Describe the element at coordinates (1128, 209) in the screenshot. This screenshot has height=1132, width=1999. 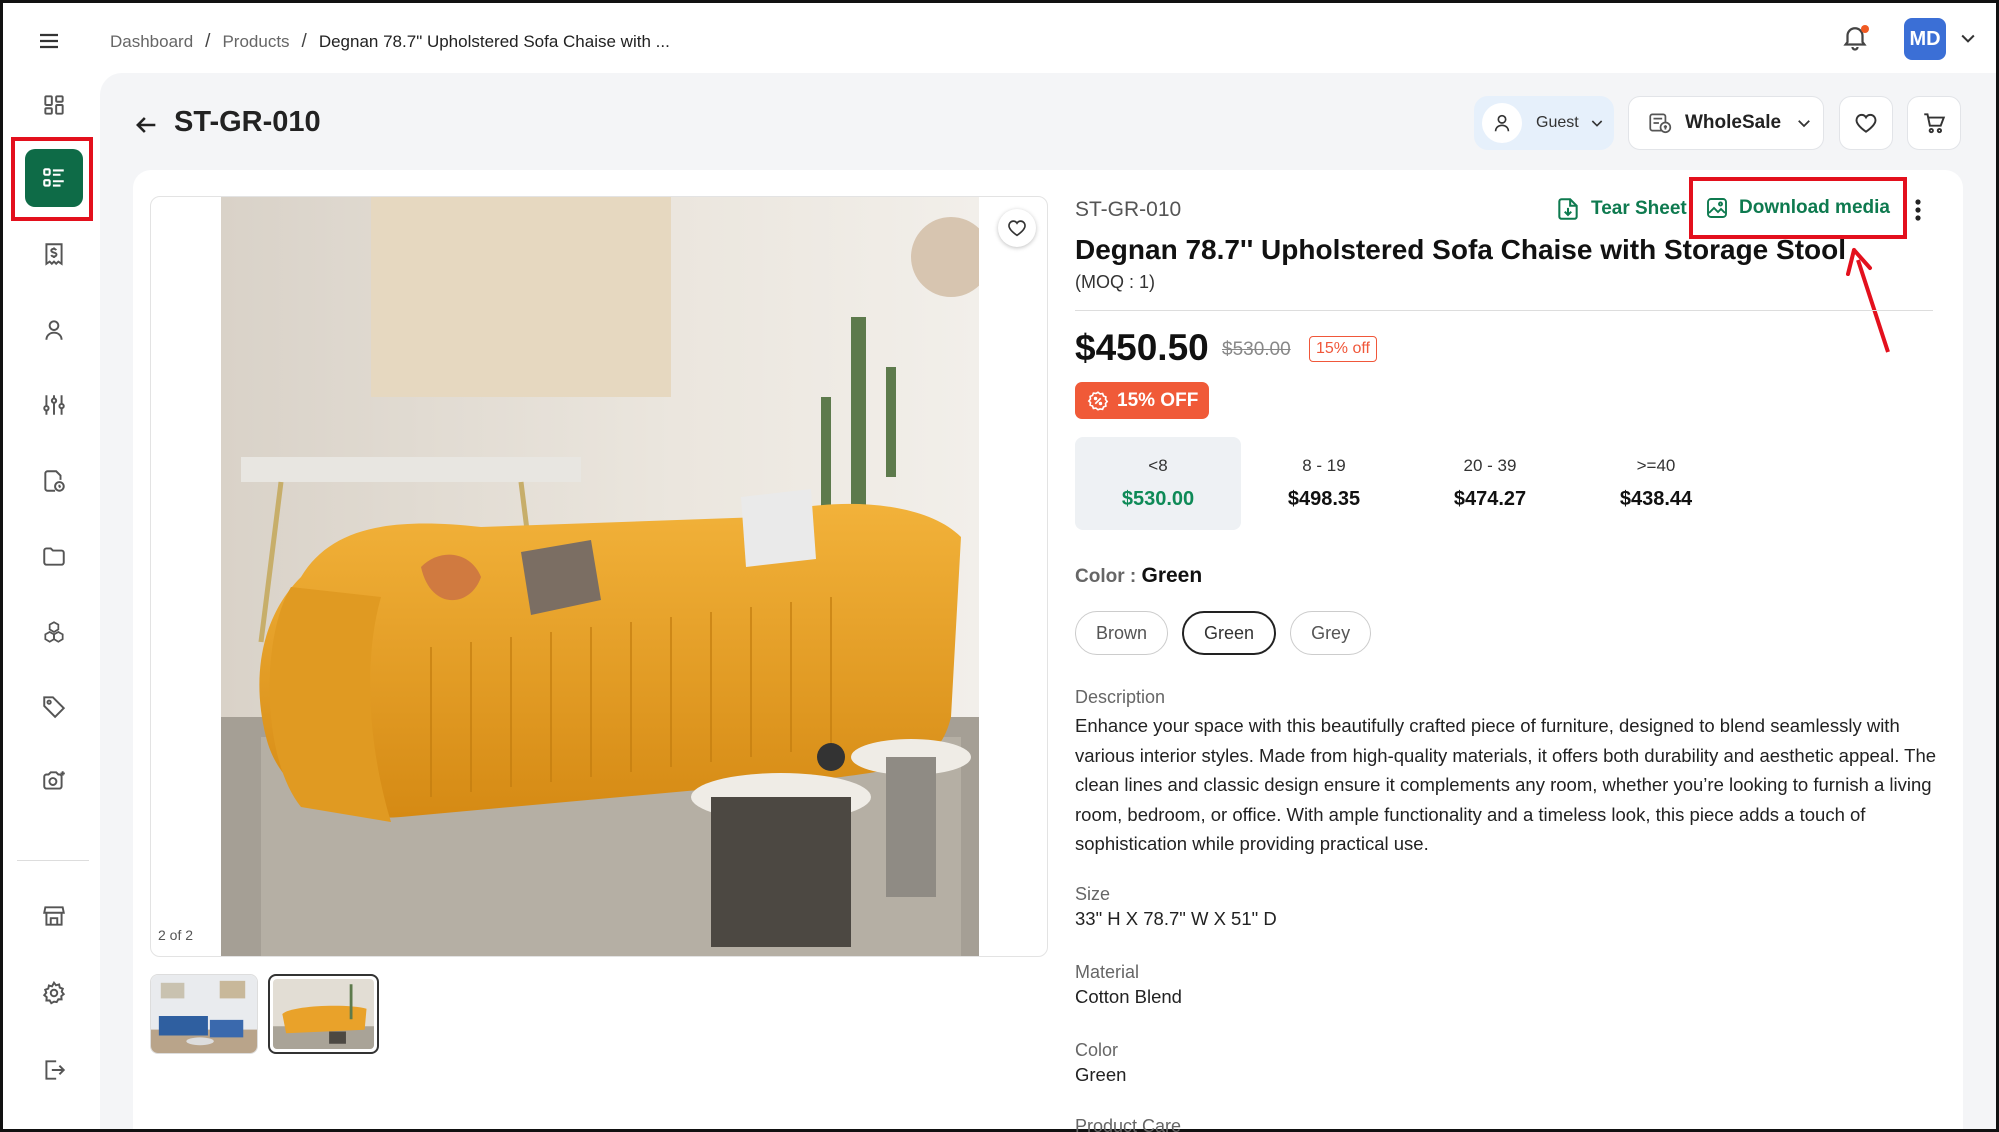
I see `product-sku: ST-GR-010` at that location.